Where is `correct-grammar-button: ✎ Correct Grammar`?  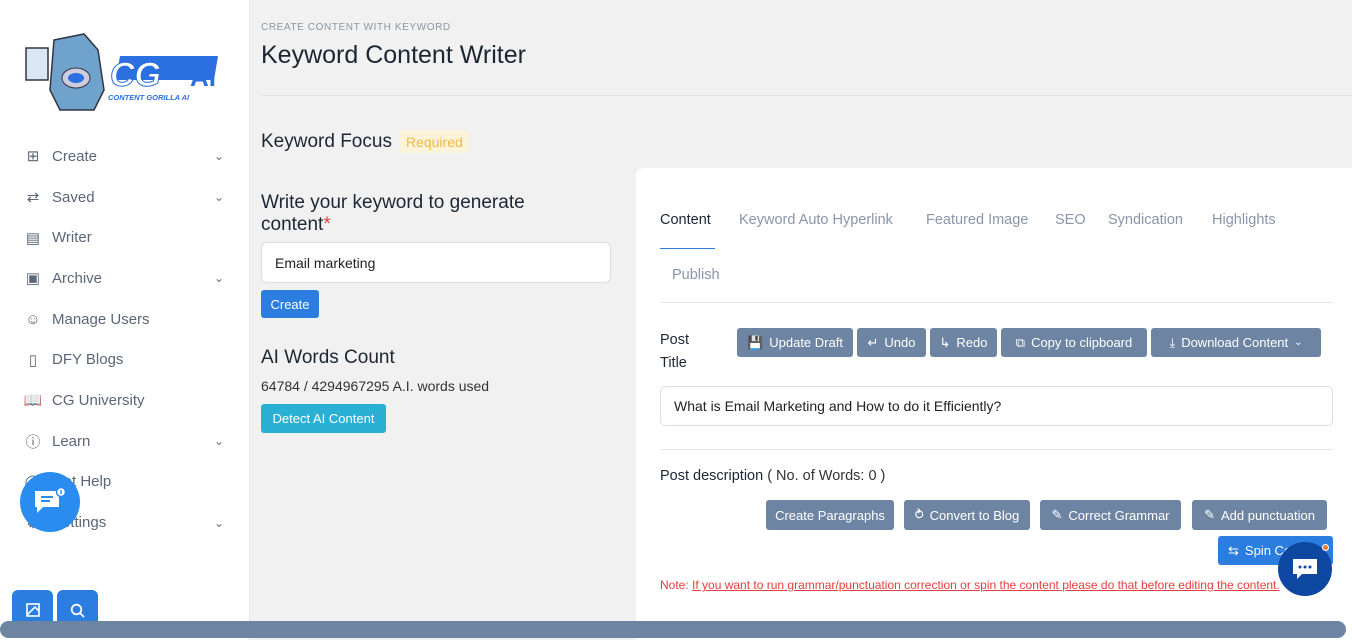 correct-grammar-button: ✎ Correct Grammar is located at coordinates (1110, 515).